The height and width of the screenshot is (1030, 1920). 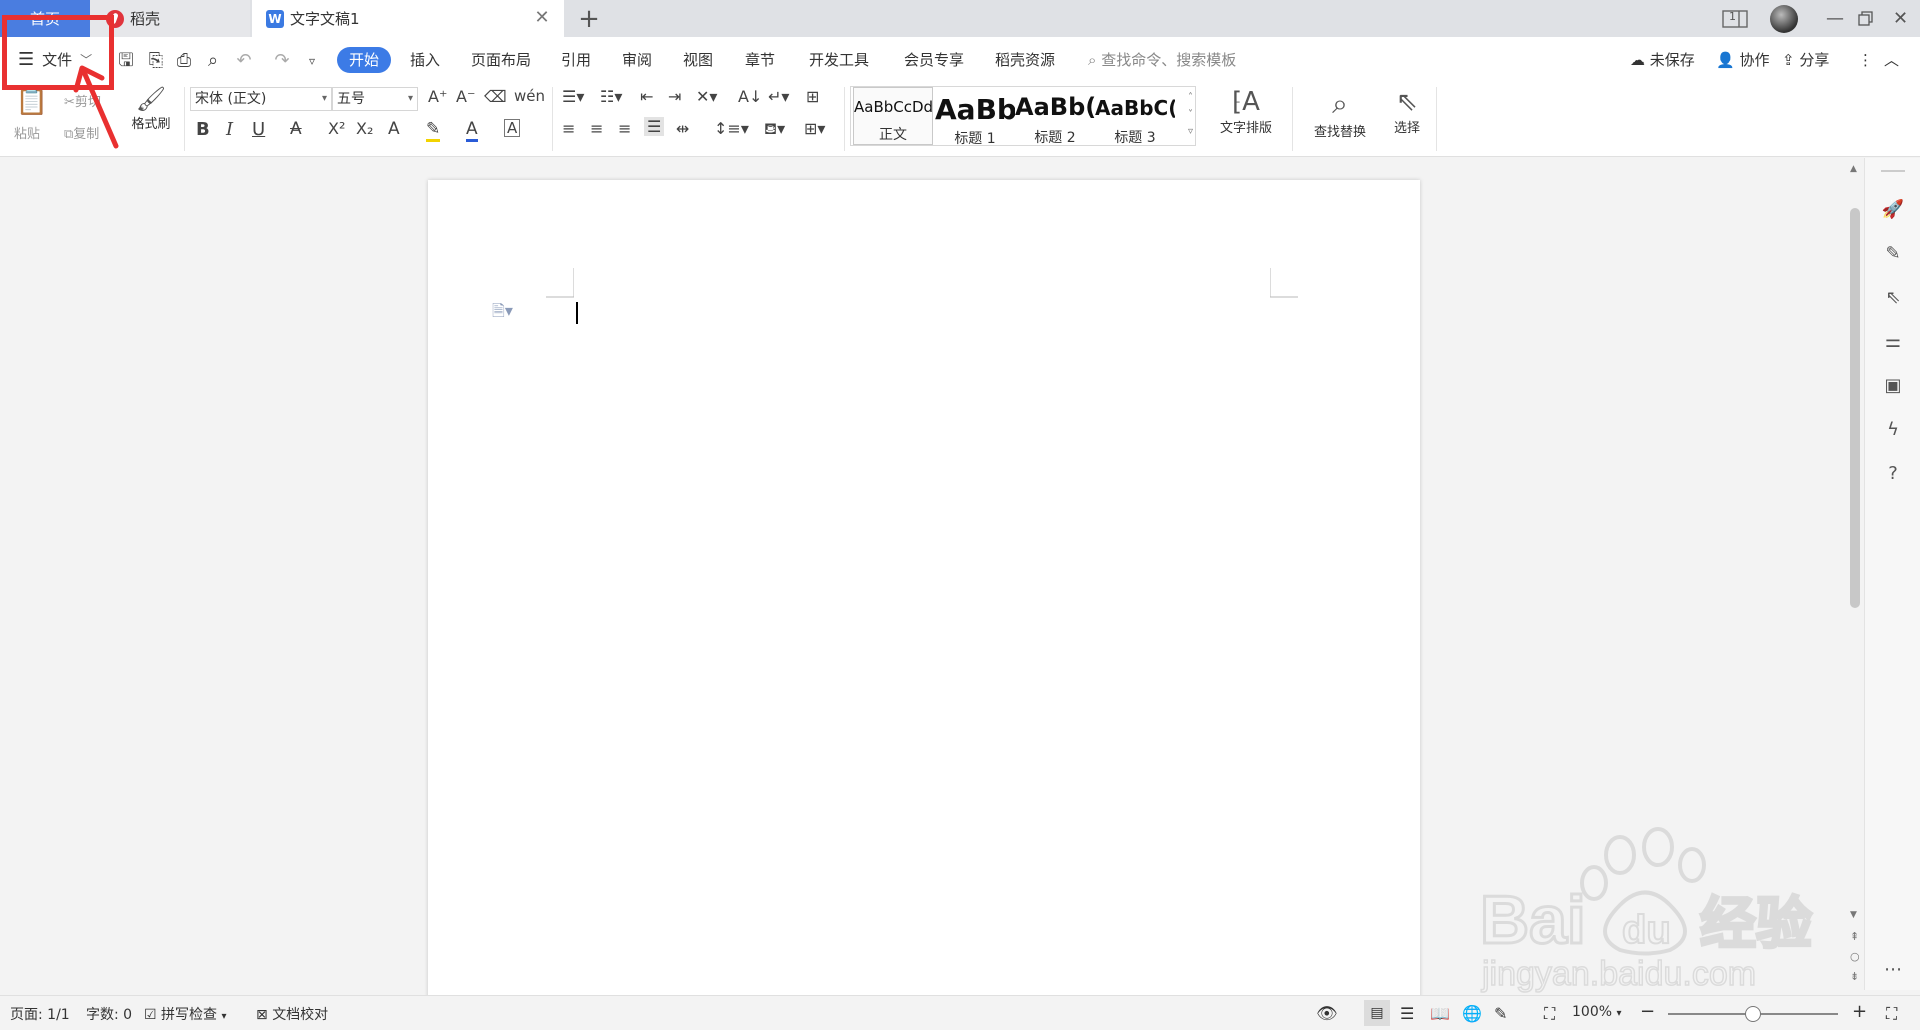 What do you see at coordinates (1866, 18) in the screenshot?
I see `restore-button` at bounding box center [1866, 18].